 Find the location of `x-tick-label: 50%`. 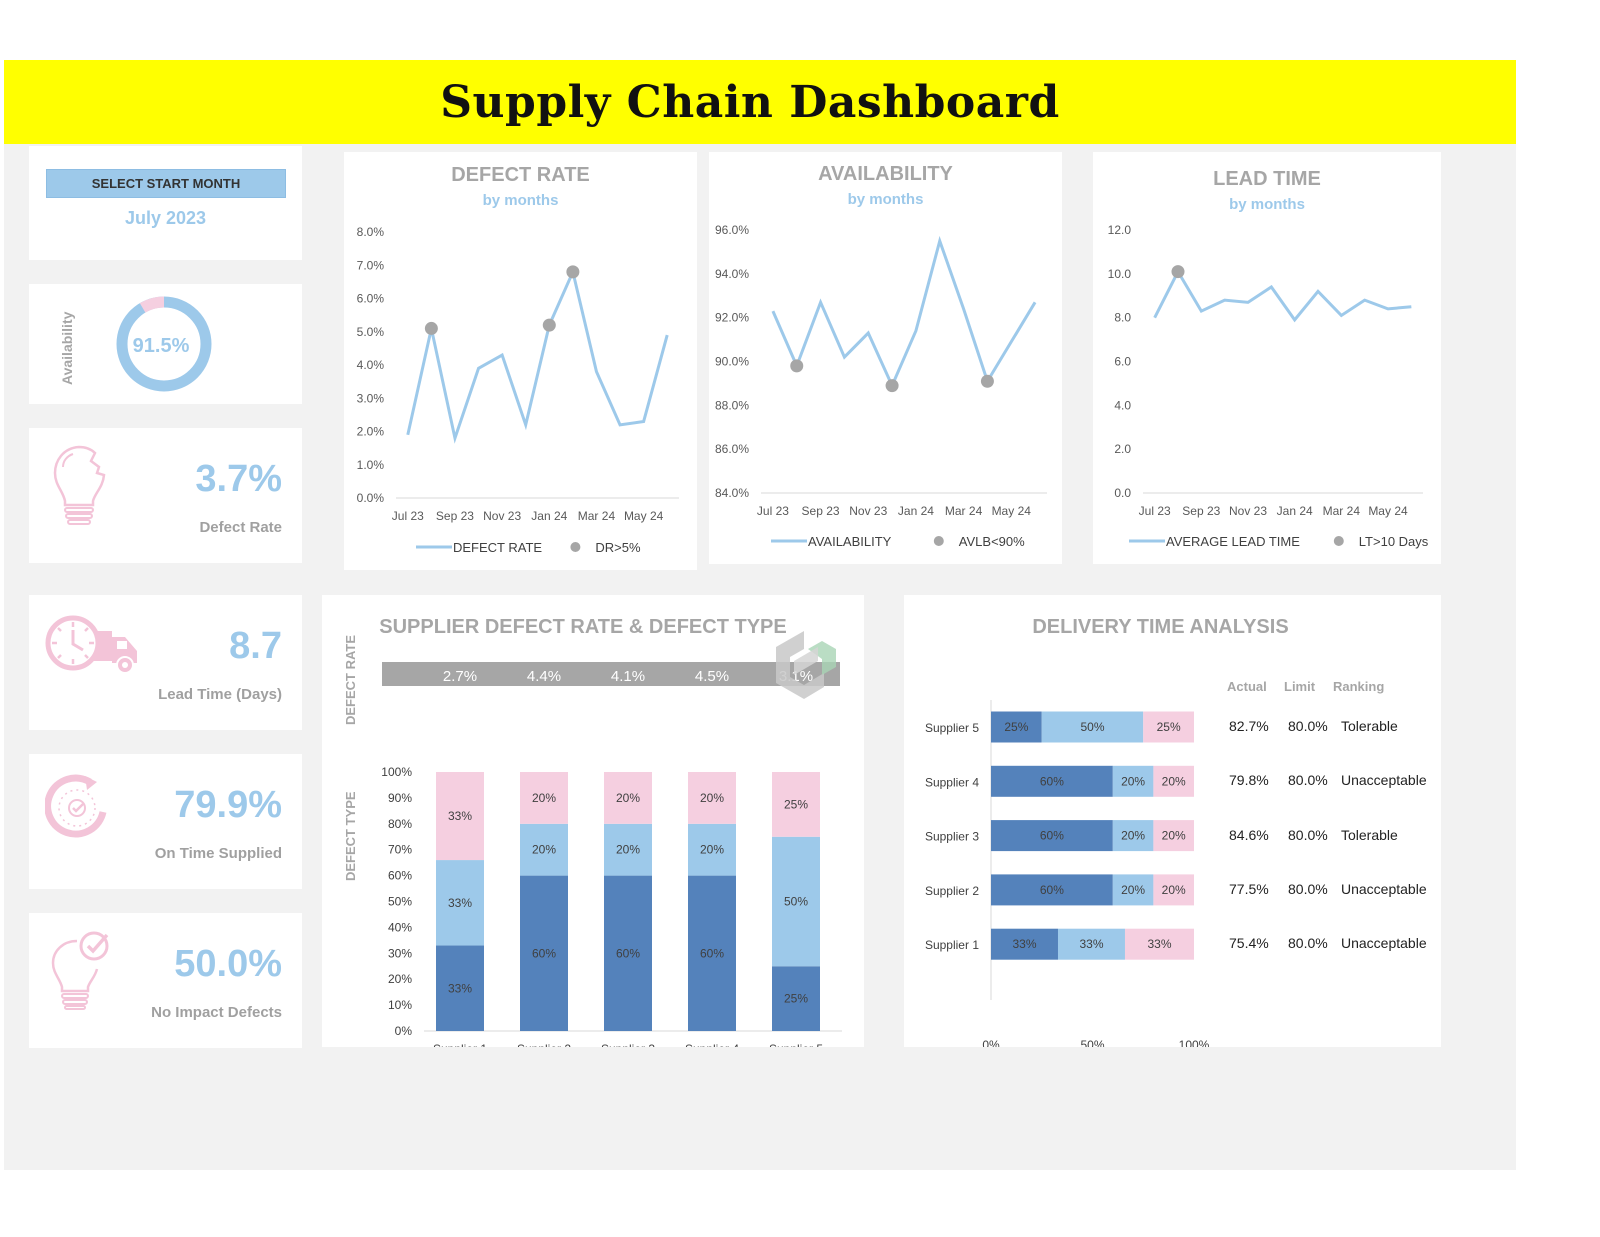

x-tick-label: 50% is located at coordinates (1092, 1042).